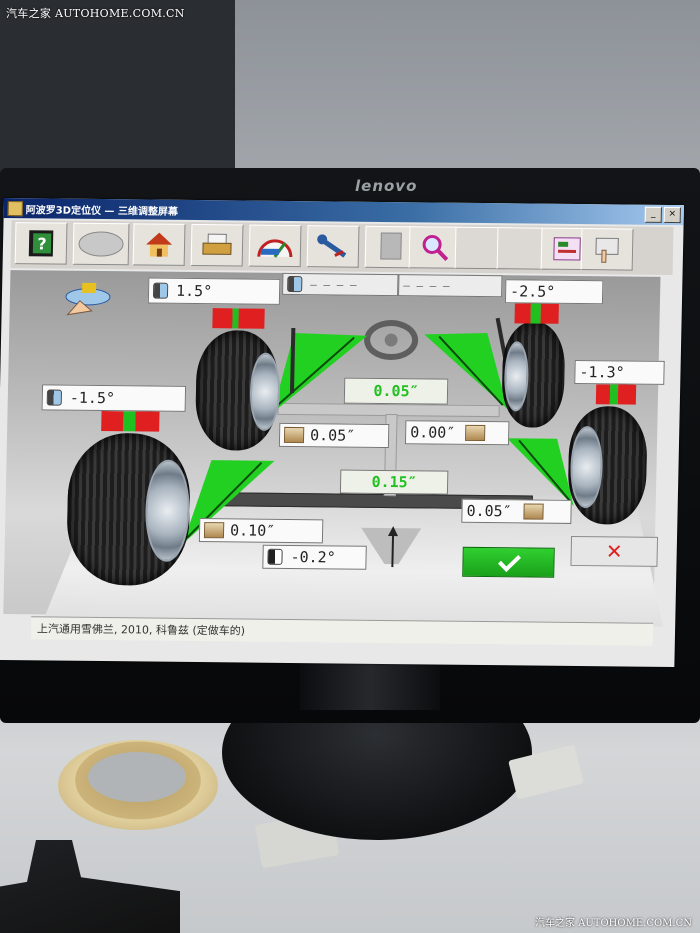 Image resolution: width=700 pixels, height=933 pixels. I want to click on front-right-dim-readout: — — — —, so click(450, 286).